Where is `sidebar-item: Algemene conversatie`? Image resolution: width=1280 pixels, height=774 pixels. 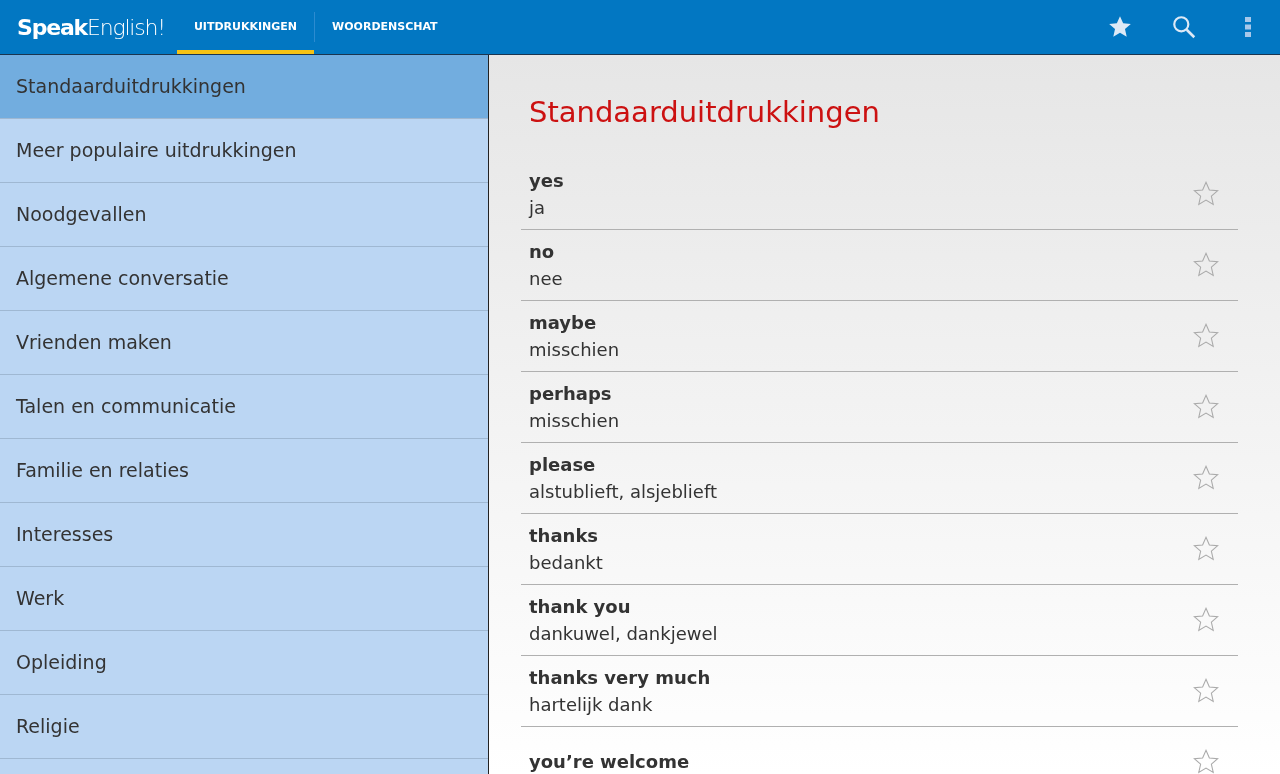 sidebar-item: Algemene conversatie is located at coordinates (244, 279).